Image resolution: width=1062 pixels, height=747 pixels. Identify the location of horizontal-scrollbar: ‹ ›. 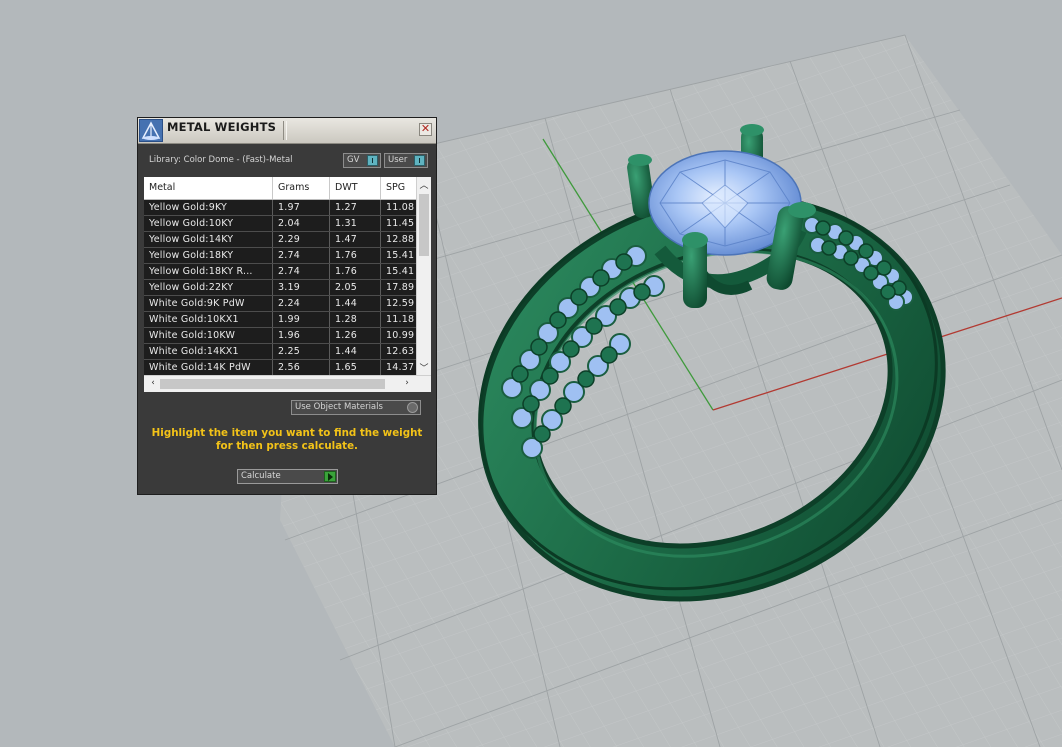
(287, 383).